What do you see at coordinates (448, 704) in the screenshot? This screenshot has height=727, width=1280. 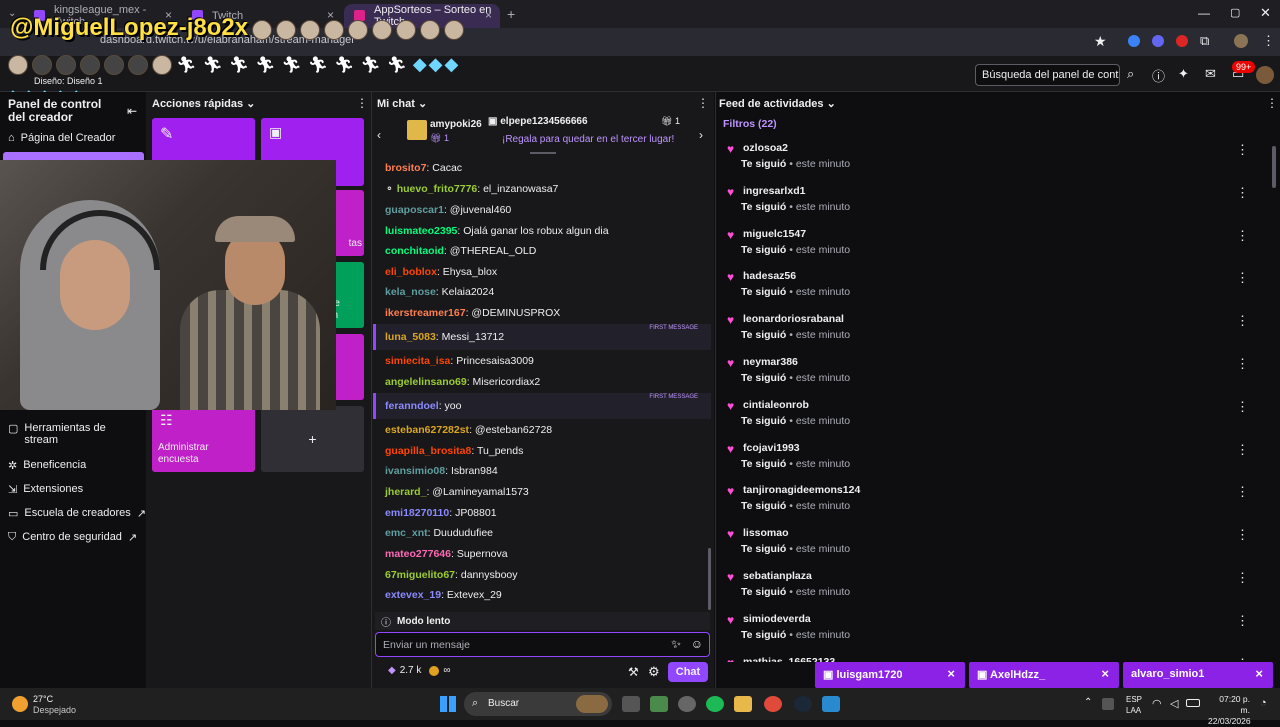 I see `windows-start-icon` at bounding box center [448, 704].